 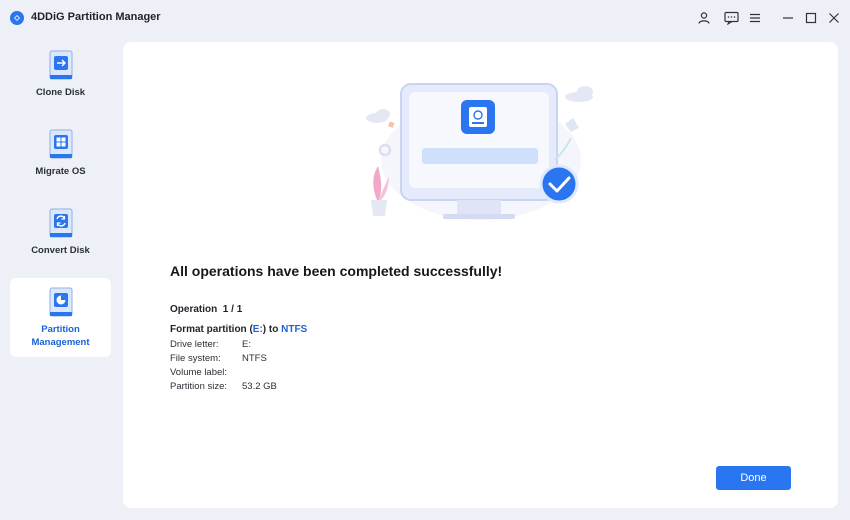 What do you see at coordinates (96, 17) in the screenshot?
I see `app-title: 4DDiG Partition Manager` at bounding box center [96, 17].